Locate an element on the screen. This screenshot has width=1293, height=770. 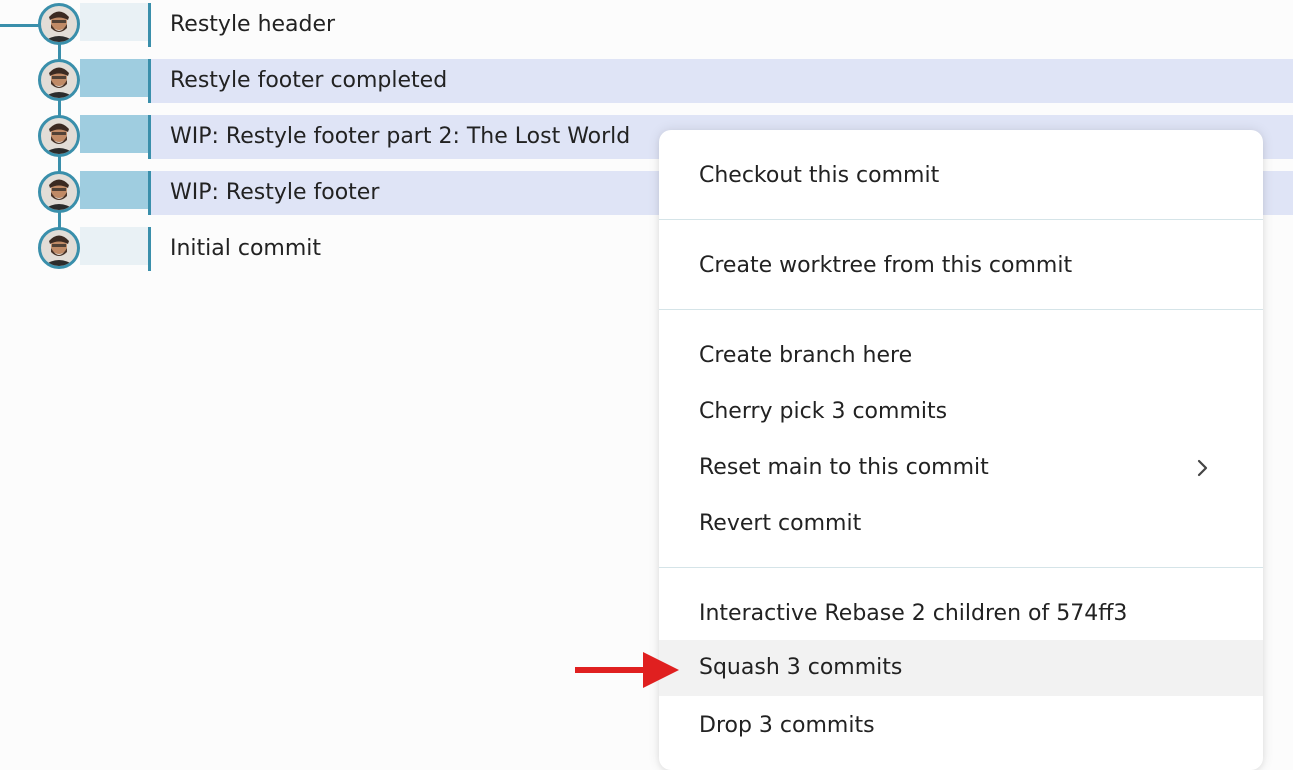
menu-item-squash: Squash 3 commits is located at coordinates (961, 668).